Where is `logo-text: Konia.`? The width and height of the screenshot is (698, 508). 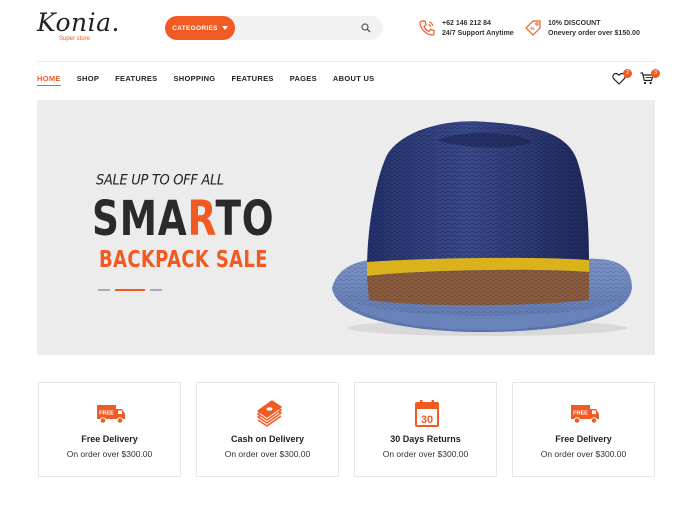 logo-text: Konia. is located at coordinates (79, 22).